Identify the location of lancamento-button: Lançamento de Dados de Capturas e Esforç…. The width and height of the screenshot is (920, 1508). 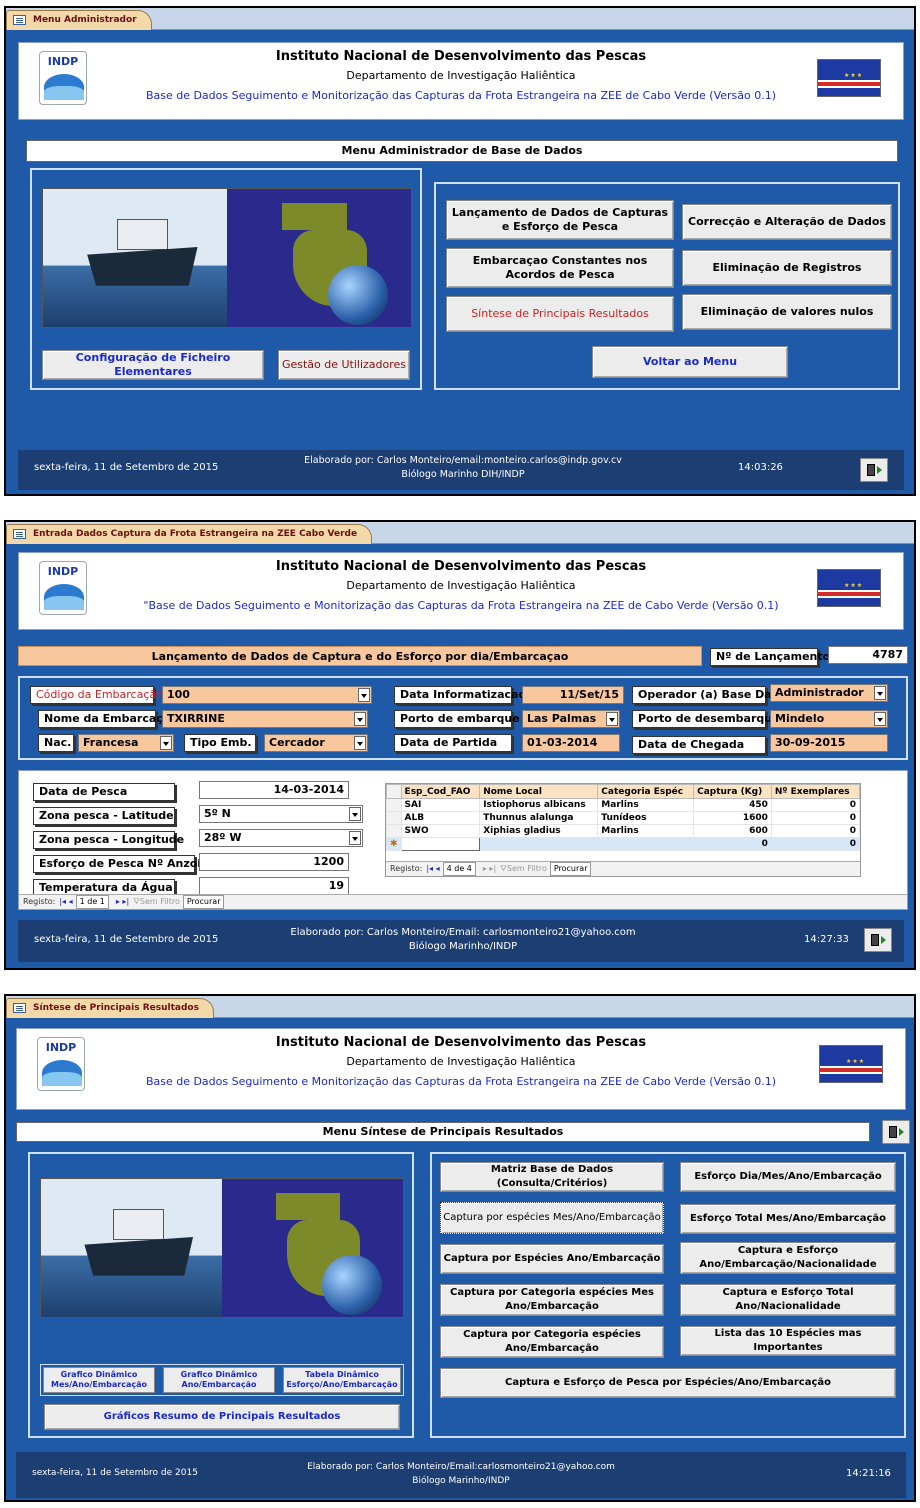
(560, 220).